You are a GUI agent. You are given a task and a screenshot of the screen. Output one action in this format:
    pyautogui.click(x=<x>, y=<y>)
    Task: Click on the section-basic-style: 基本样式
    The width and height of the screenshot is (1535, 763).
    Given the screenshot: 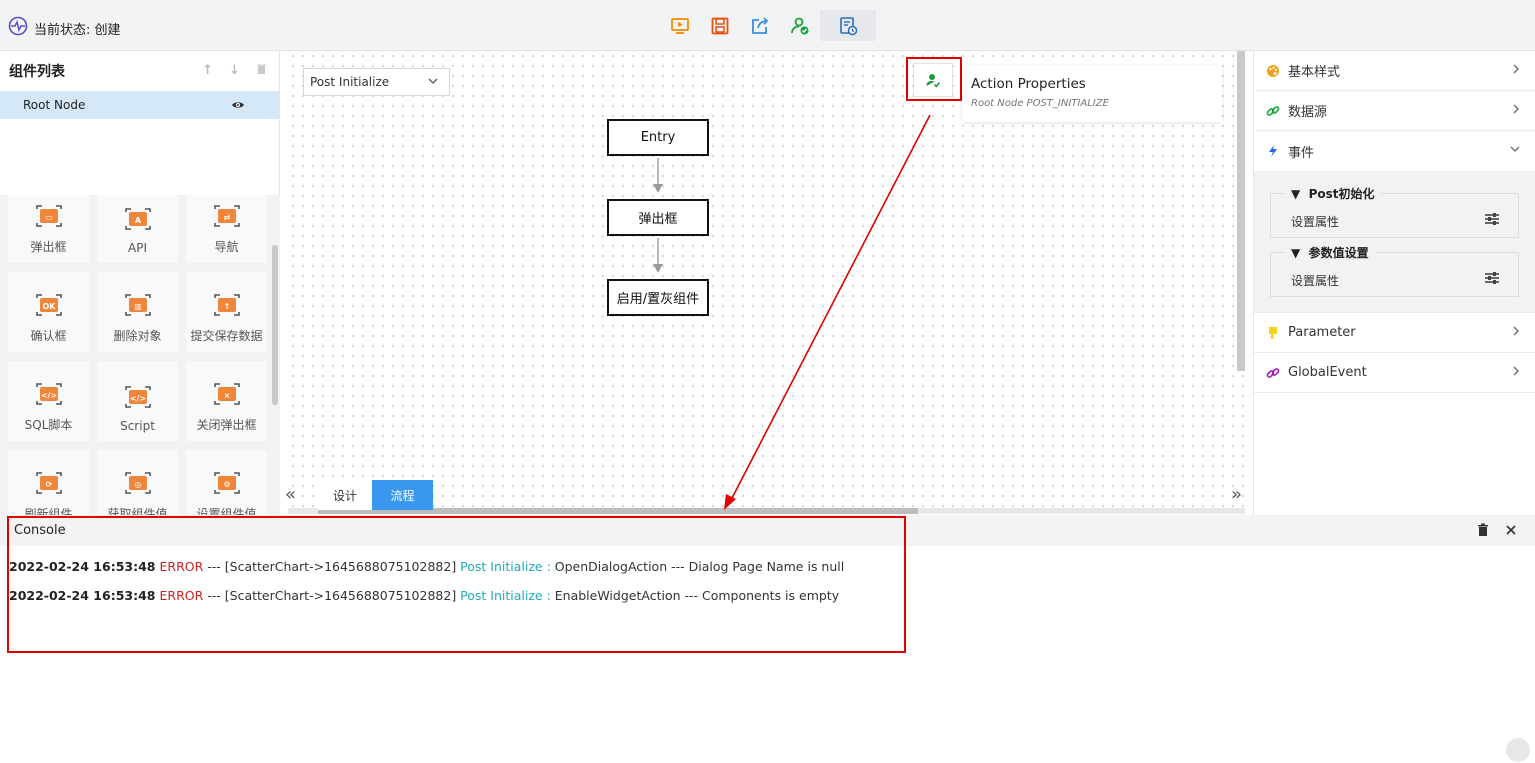 What is the action you would take?
    pyautogui.click(x=1394, y=71)
    